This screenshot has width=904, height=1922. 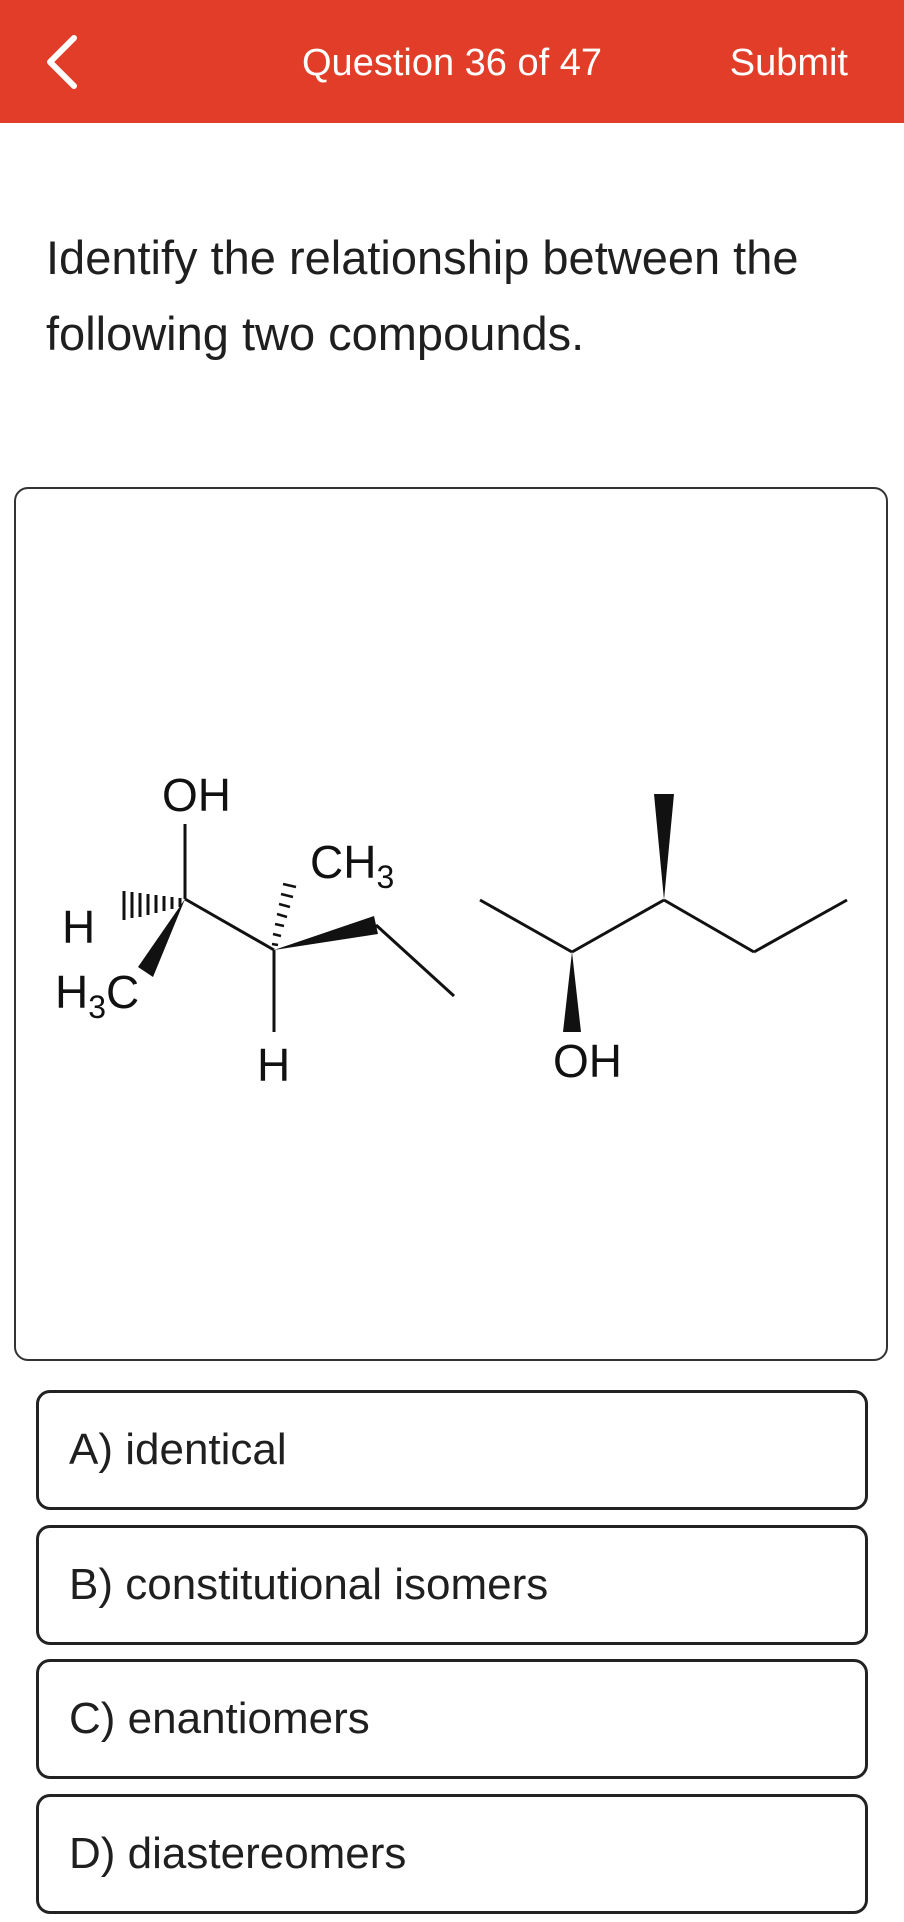 What do you see at coordinates (663, 940) in the screenshot?
I see `right-compound: OH` at bounding box center [663, 940].